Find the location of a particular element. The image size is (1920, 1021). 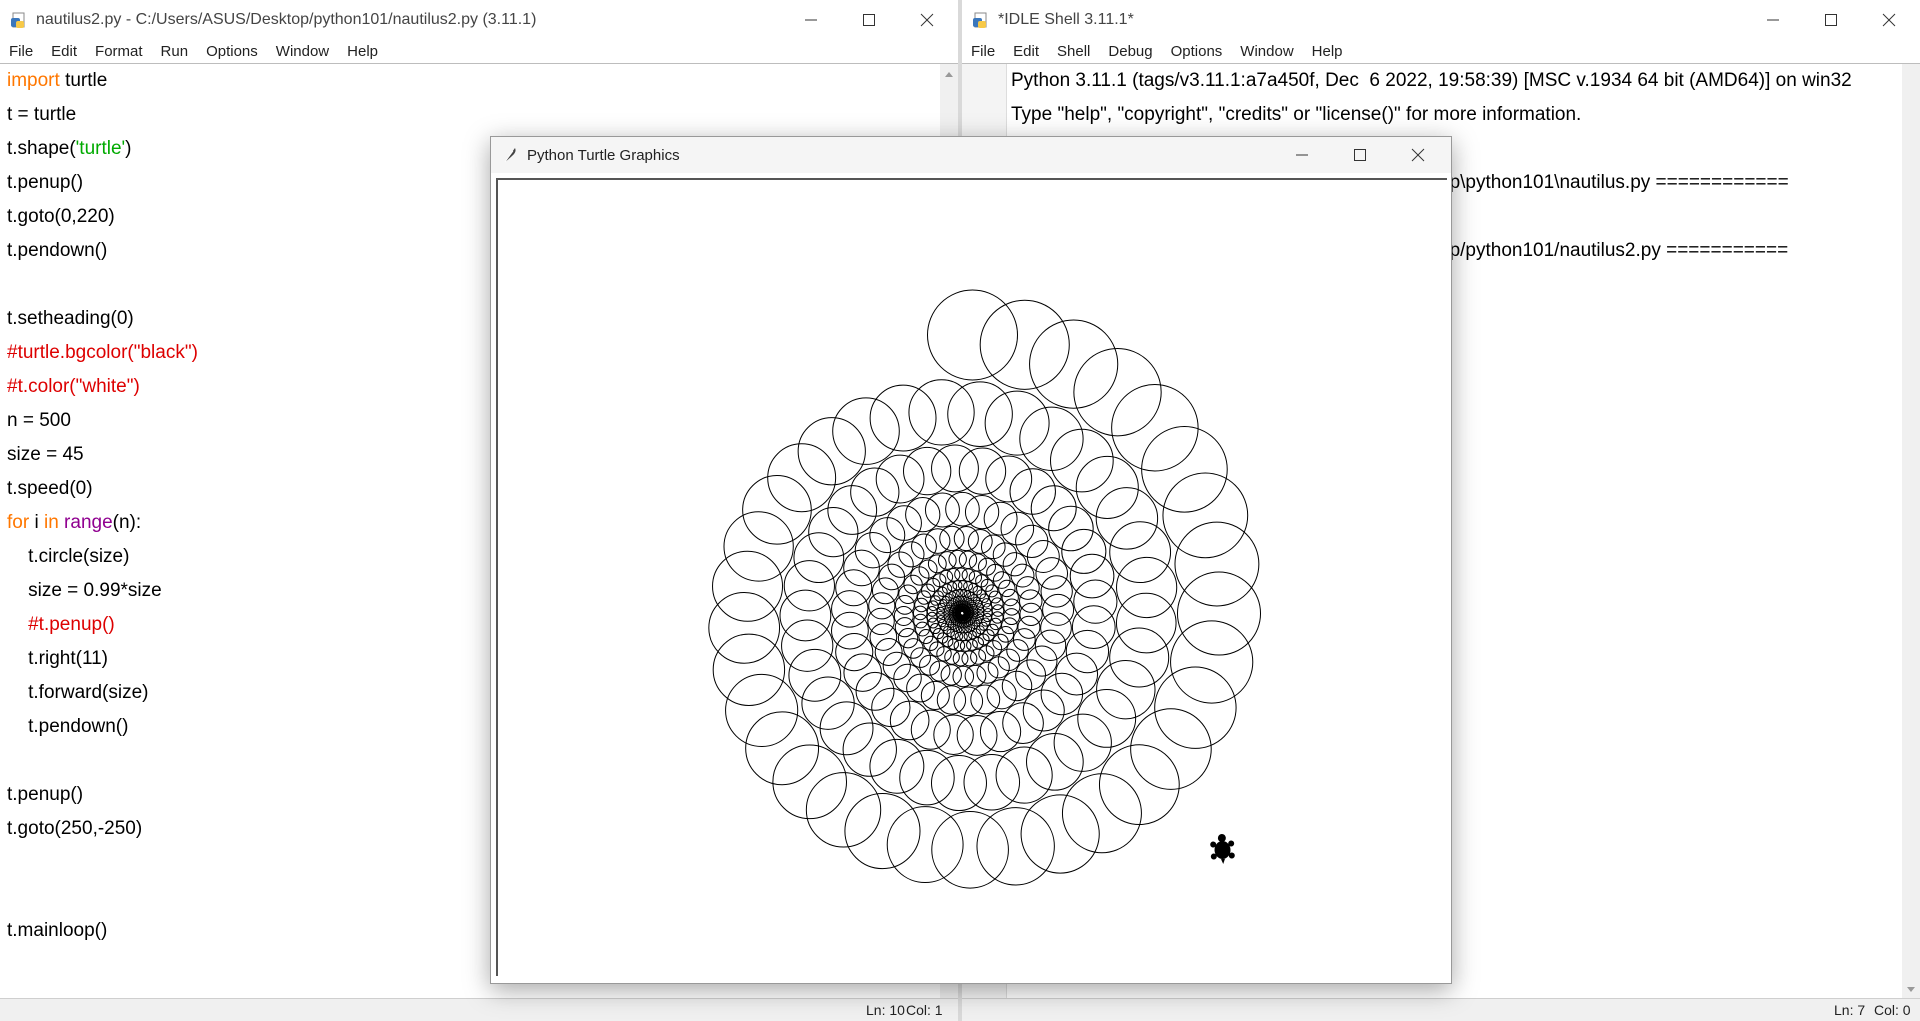

code-line: n = 500 is located at coordinates (39, 421).